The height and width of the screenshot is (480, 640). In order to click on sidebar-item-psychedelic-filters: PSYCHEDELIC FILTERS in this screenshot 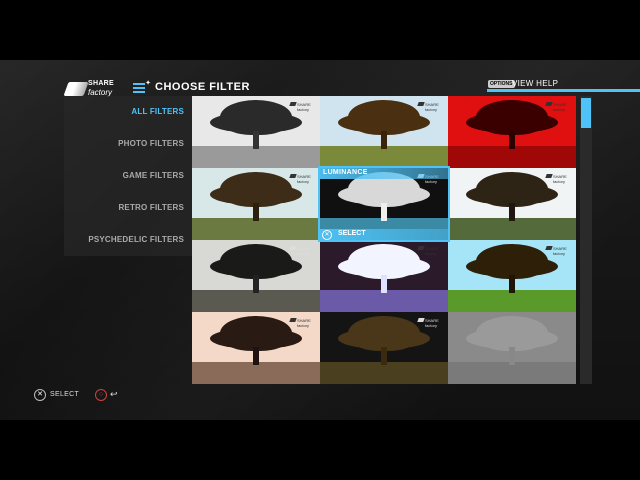, I will do `click(136, 239)`.